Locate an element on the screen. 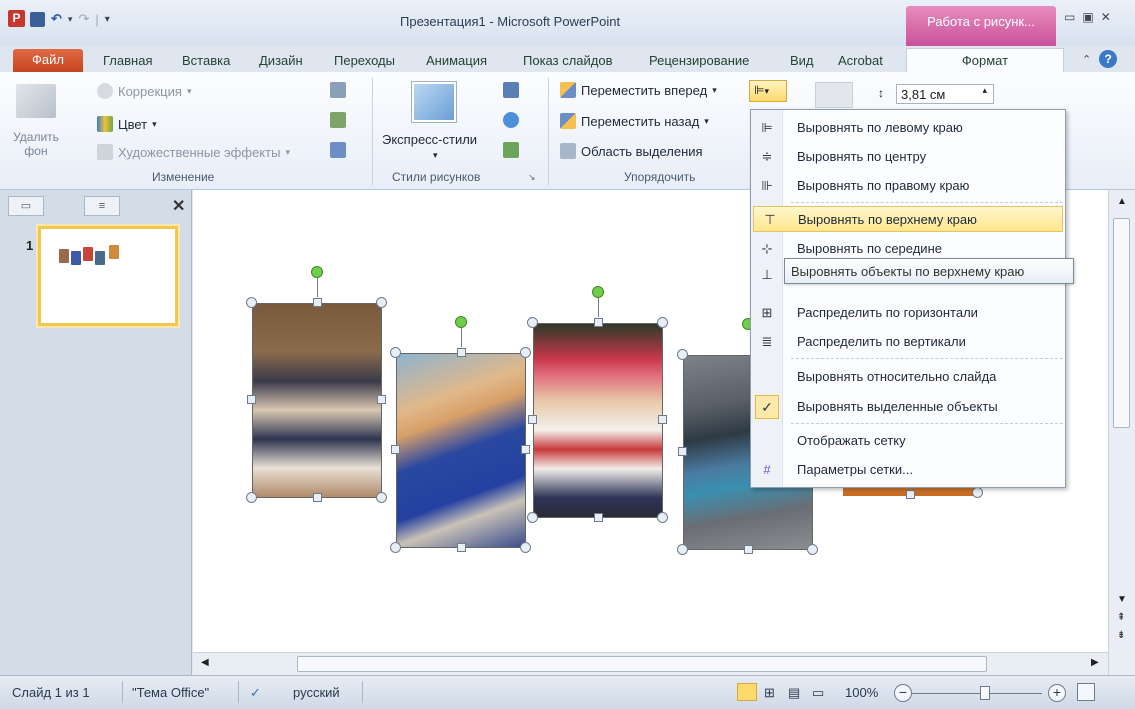 This screenshot has height=709, width=1135. tab-acrobat: Acrobat is located at coordinates (860, 61).